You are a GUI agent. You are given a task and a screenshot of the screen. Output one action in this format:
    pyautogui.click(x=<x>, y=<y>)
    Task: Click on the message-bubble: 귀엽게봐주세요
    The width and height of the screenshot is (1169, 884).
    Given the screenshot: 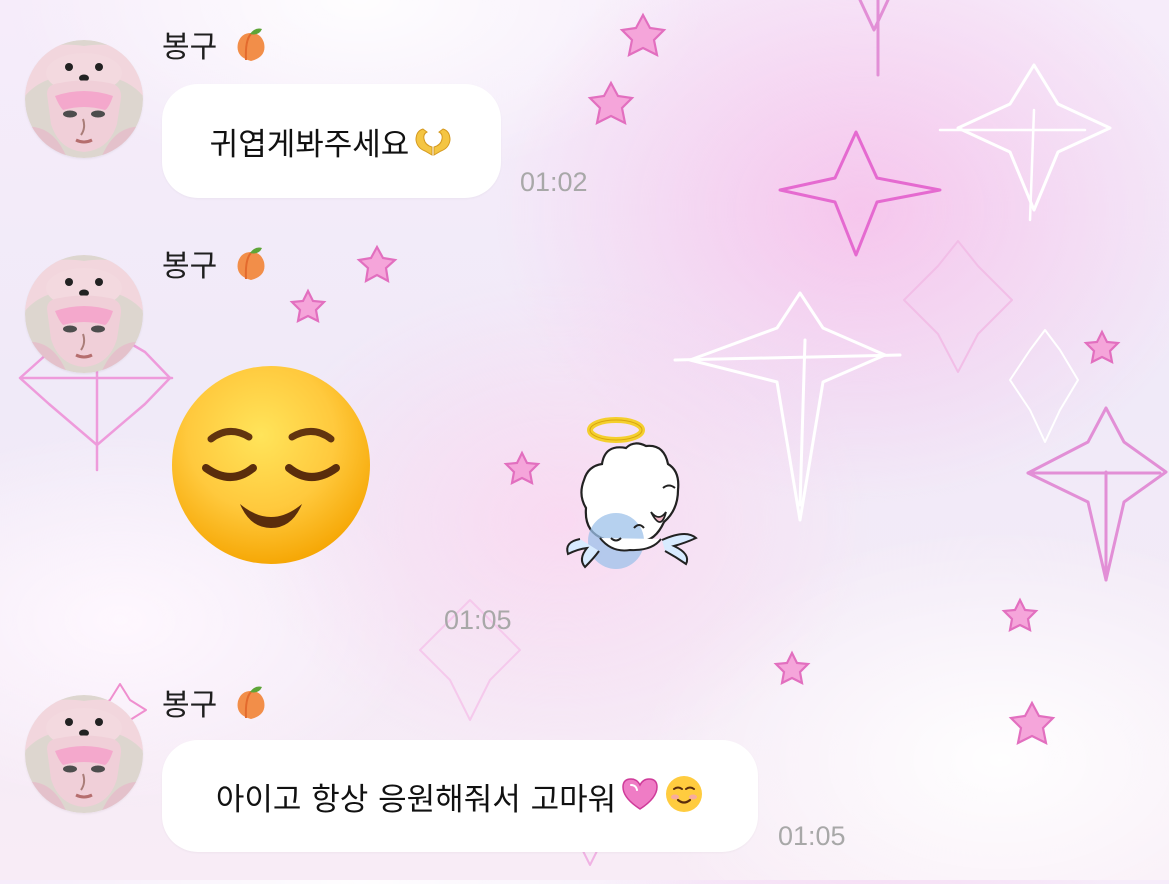 What is the action you would take?
    pyautogui.click(x=331, y=141)
    